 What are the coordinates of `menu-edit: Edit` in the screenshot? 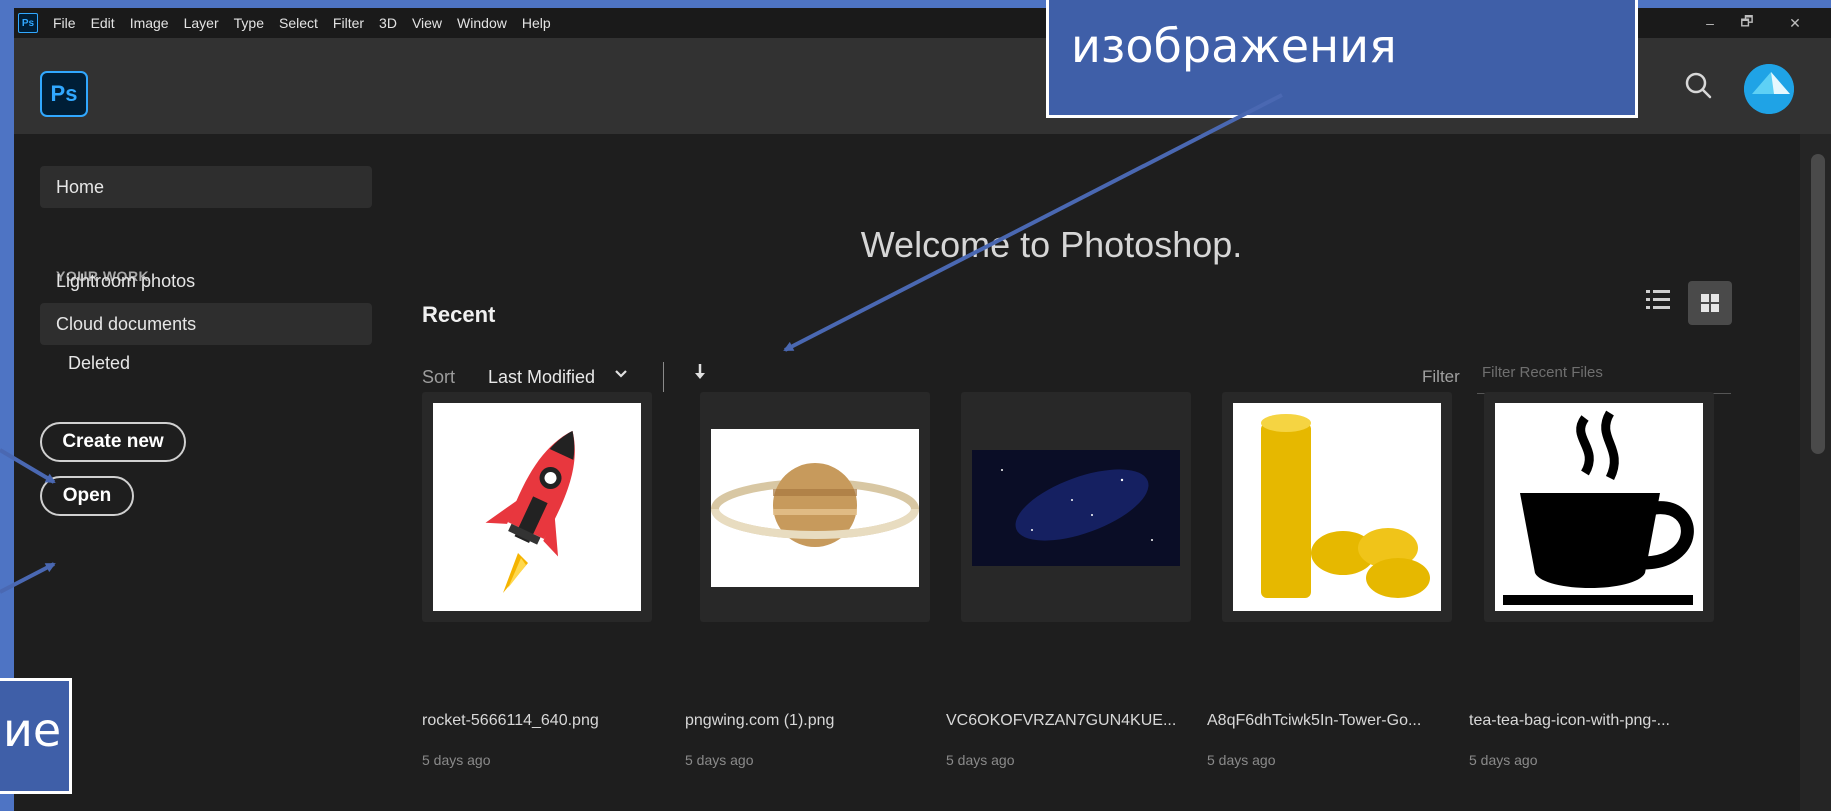 It's located at (103, 23).